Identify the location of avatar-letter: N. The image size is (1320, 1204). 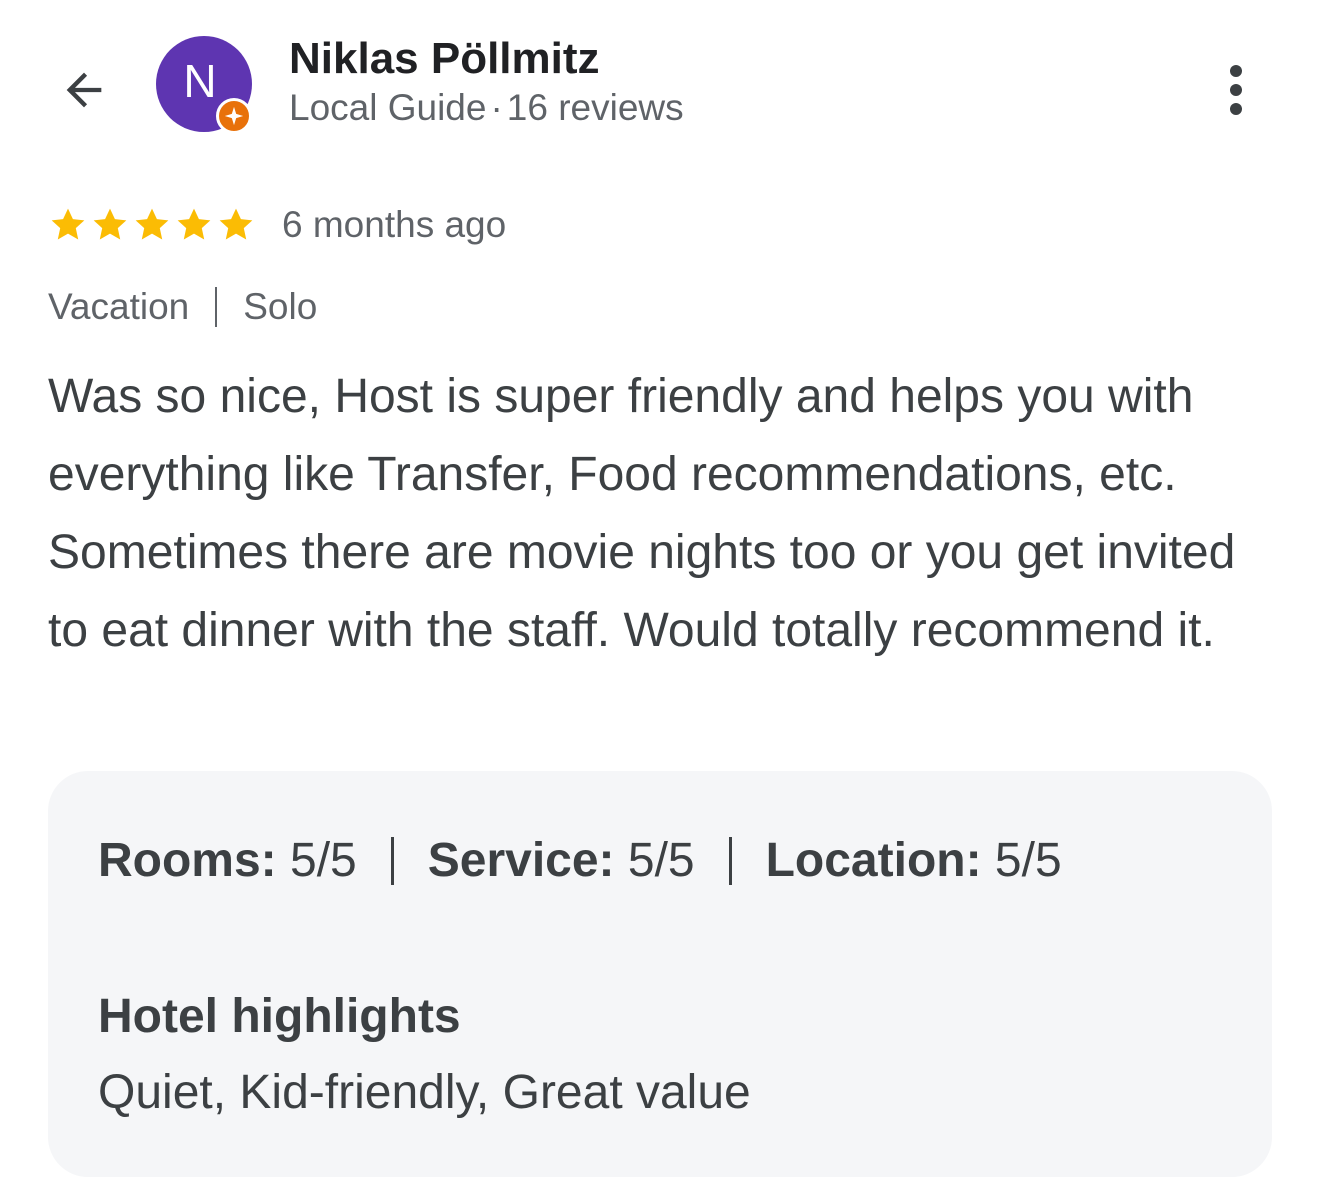
(200, 81).